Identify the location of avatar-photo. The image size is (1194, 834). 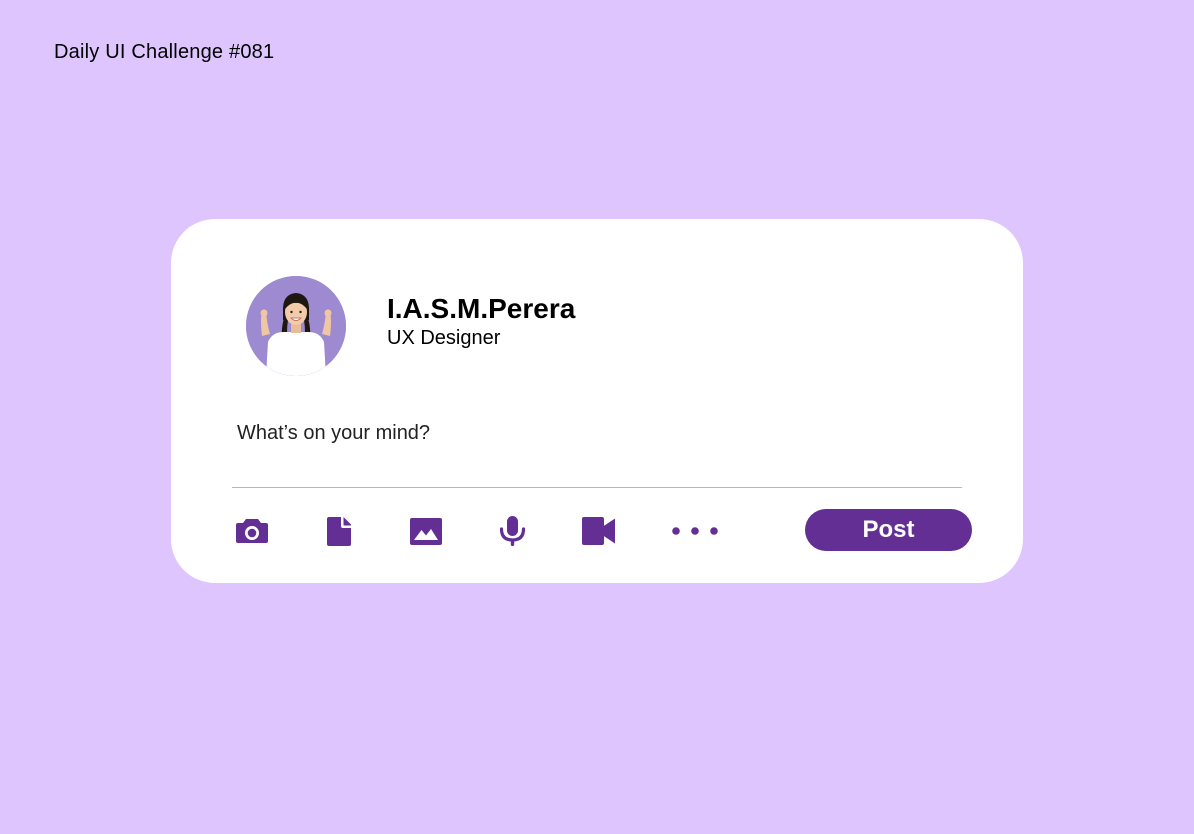
(296, 326).